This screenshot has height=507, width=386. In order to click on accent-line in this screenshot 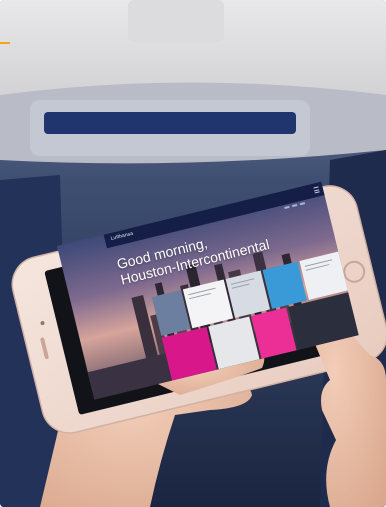, I will do `click(5, 43)`.